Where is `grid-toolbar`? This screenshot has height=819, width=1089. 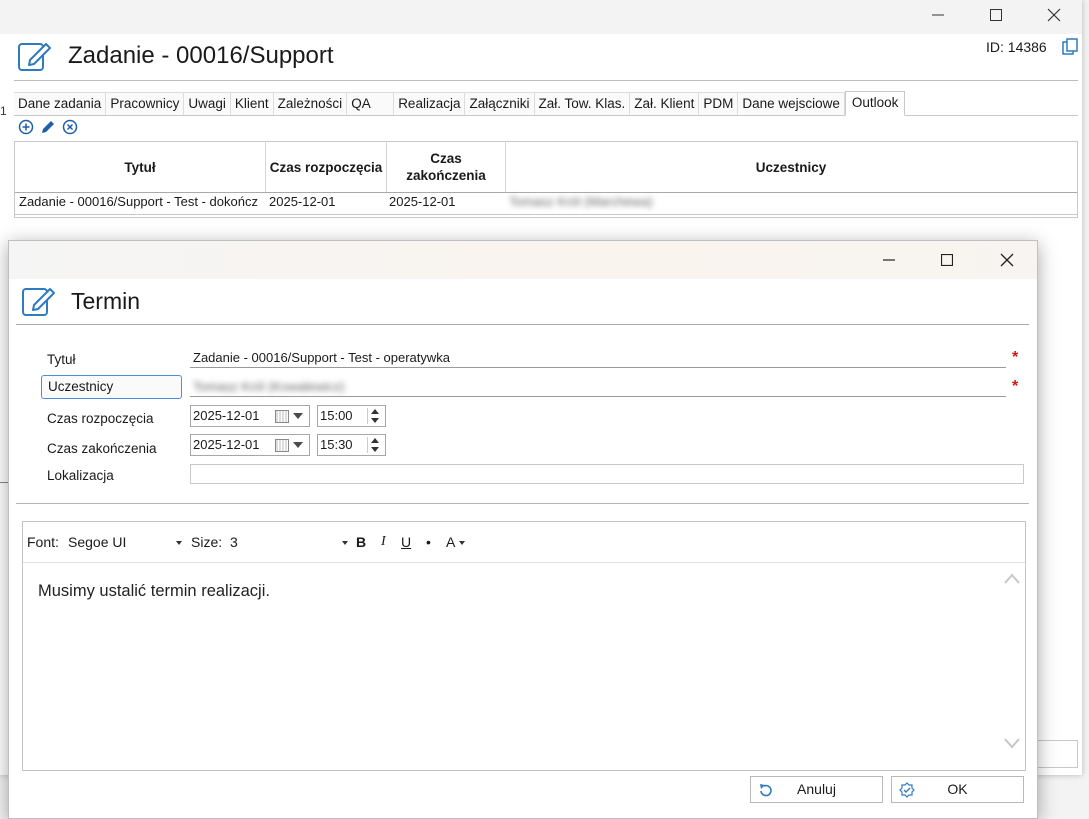
grid-toolbar is located at coordinates (48, 127).